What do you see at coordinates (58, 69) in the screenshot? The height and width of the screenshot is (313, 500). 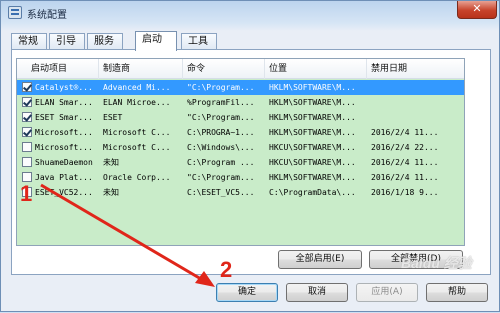 I see `column-startup-item: 启动项目` at bounding box center [58, 69].